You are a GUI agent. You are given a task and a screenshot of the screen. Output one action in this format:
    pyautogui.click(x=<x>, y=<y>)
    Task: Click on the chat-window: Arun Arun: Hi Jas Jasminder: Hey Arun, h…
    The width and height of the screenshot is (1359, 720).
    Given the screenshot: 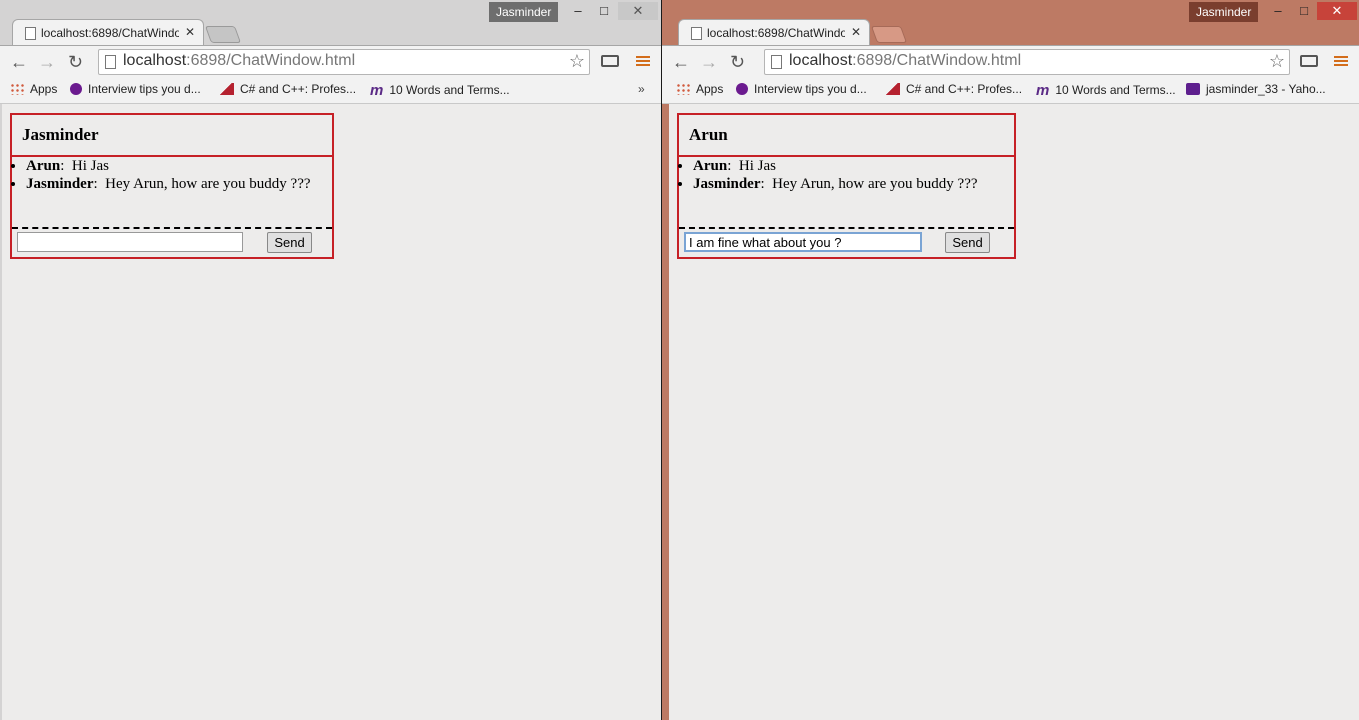 What is the action you would take?
    pyautogui.click(x=846, y=186)
    